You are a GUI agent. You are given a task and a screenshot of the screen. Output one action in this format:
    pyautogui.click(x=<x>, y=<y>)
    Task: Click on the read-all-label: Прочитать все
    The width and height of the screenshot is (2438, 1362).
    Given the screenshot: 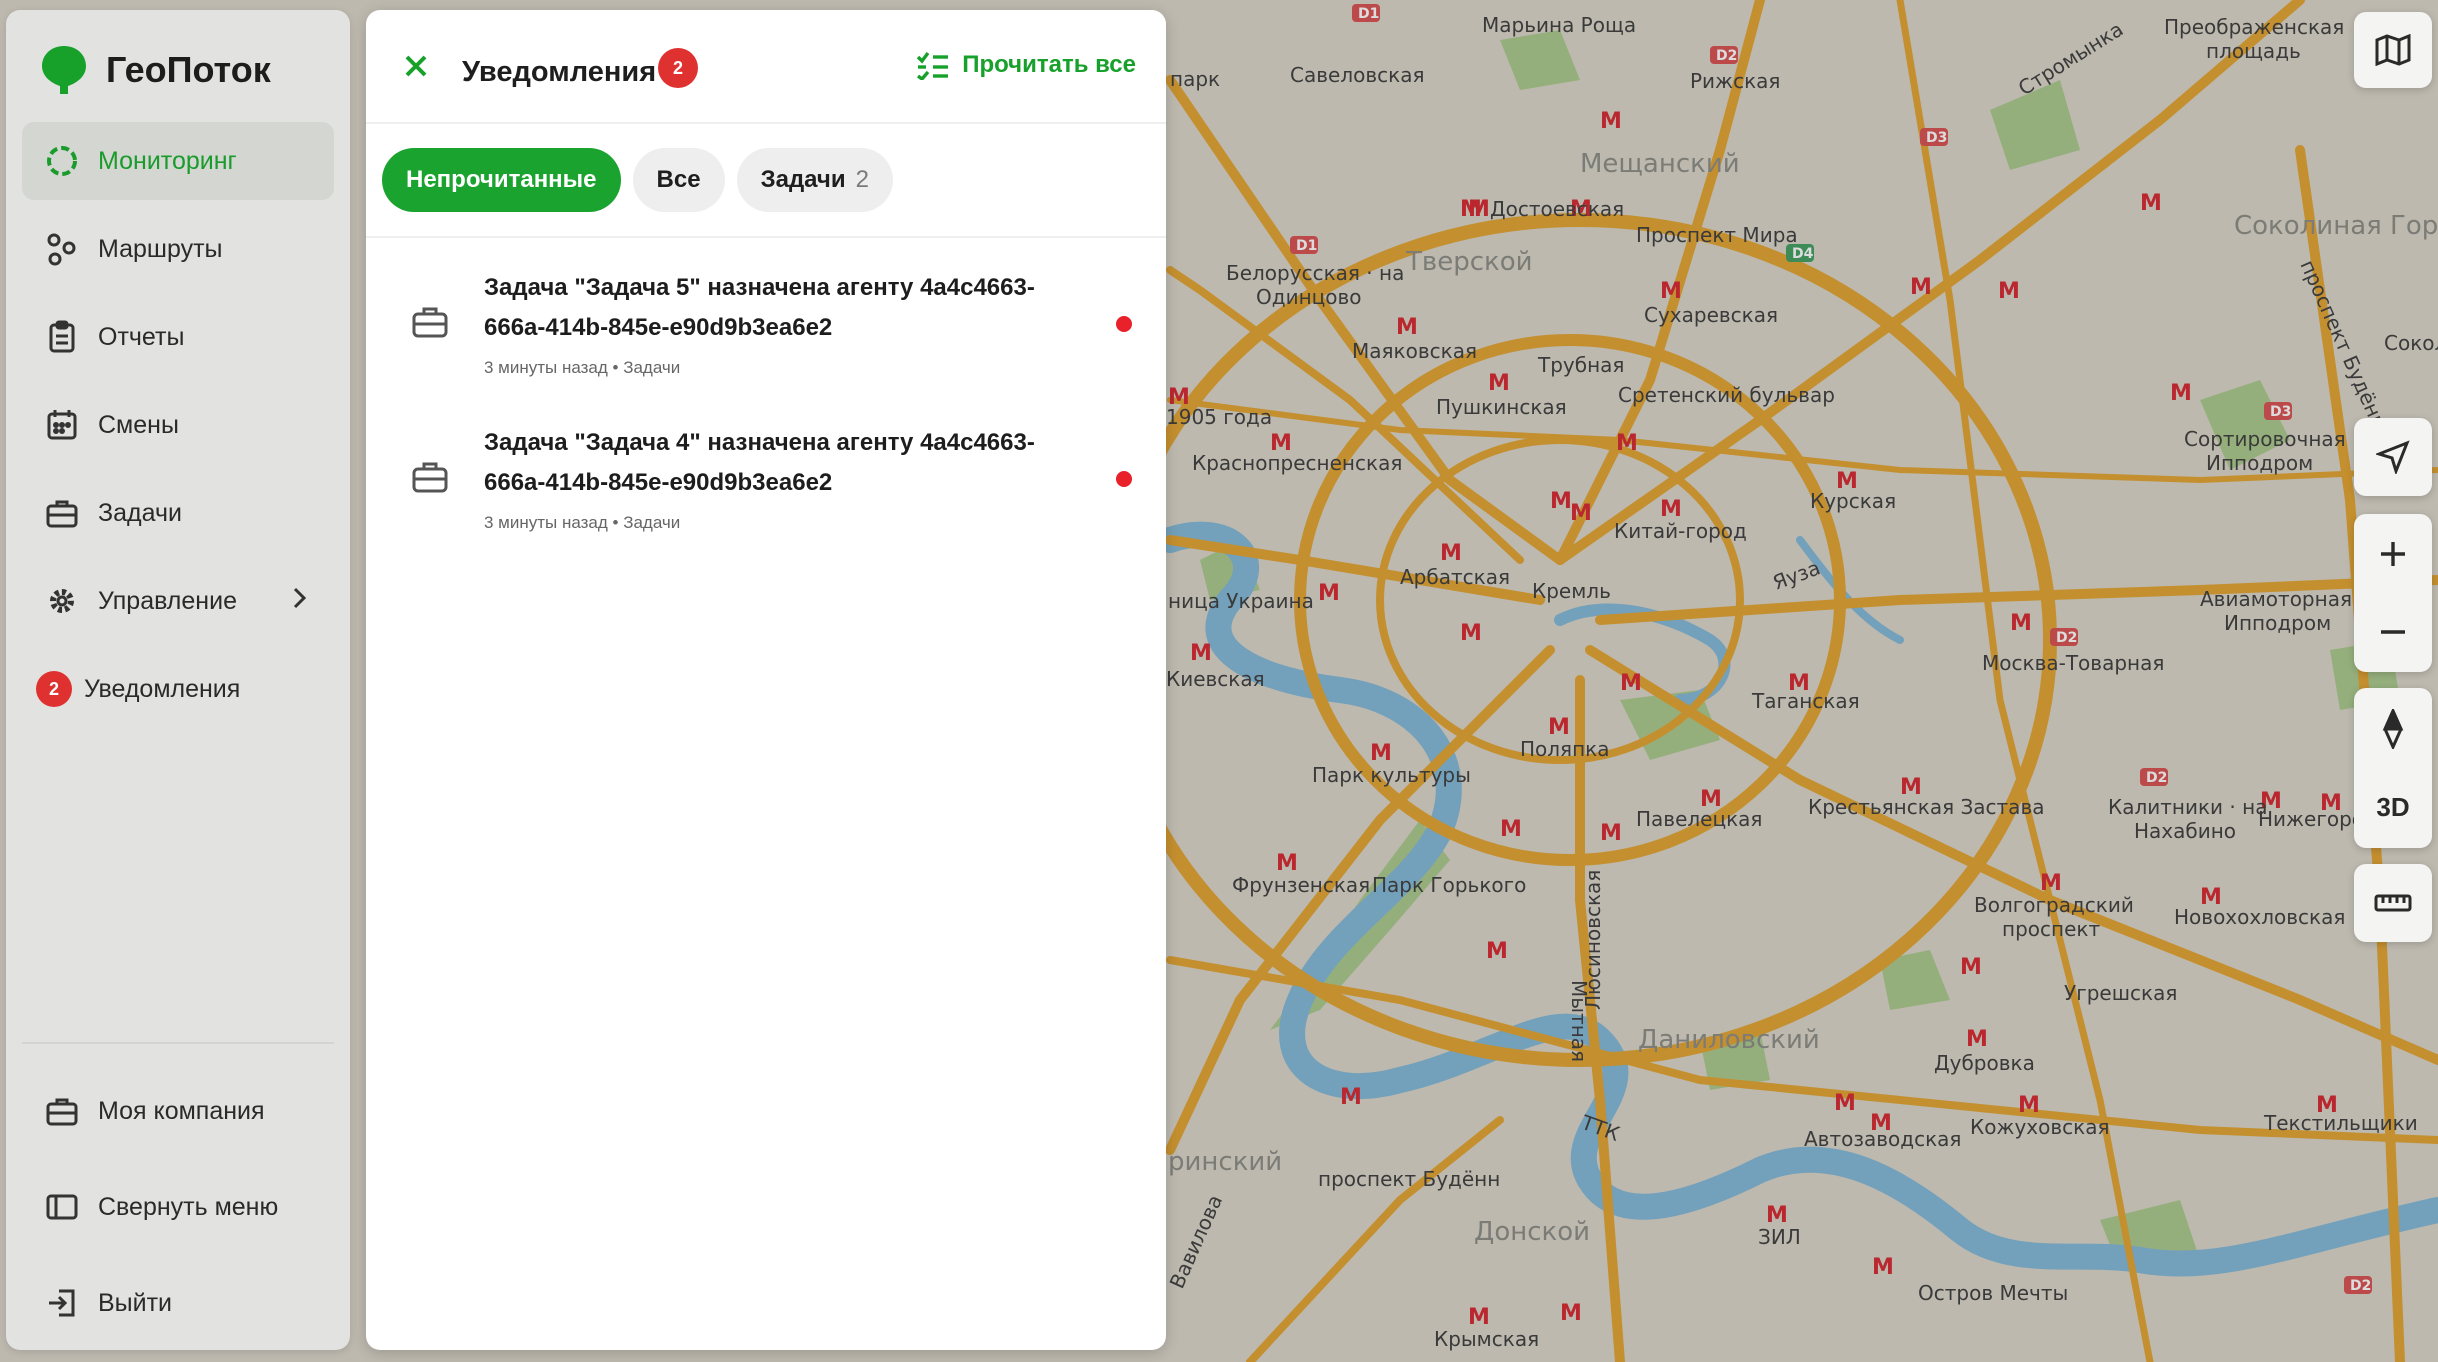 What is the action you would take?
    pyautogui.click(x=1049, y=64)
    